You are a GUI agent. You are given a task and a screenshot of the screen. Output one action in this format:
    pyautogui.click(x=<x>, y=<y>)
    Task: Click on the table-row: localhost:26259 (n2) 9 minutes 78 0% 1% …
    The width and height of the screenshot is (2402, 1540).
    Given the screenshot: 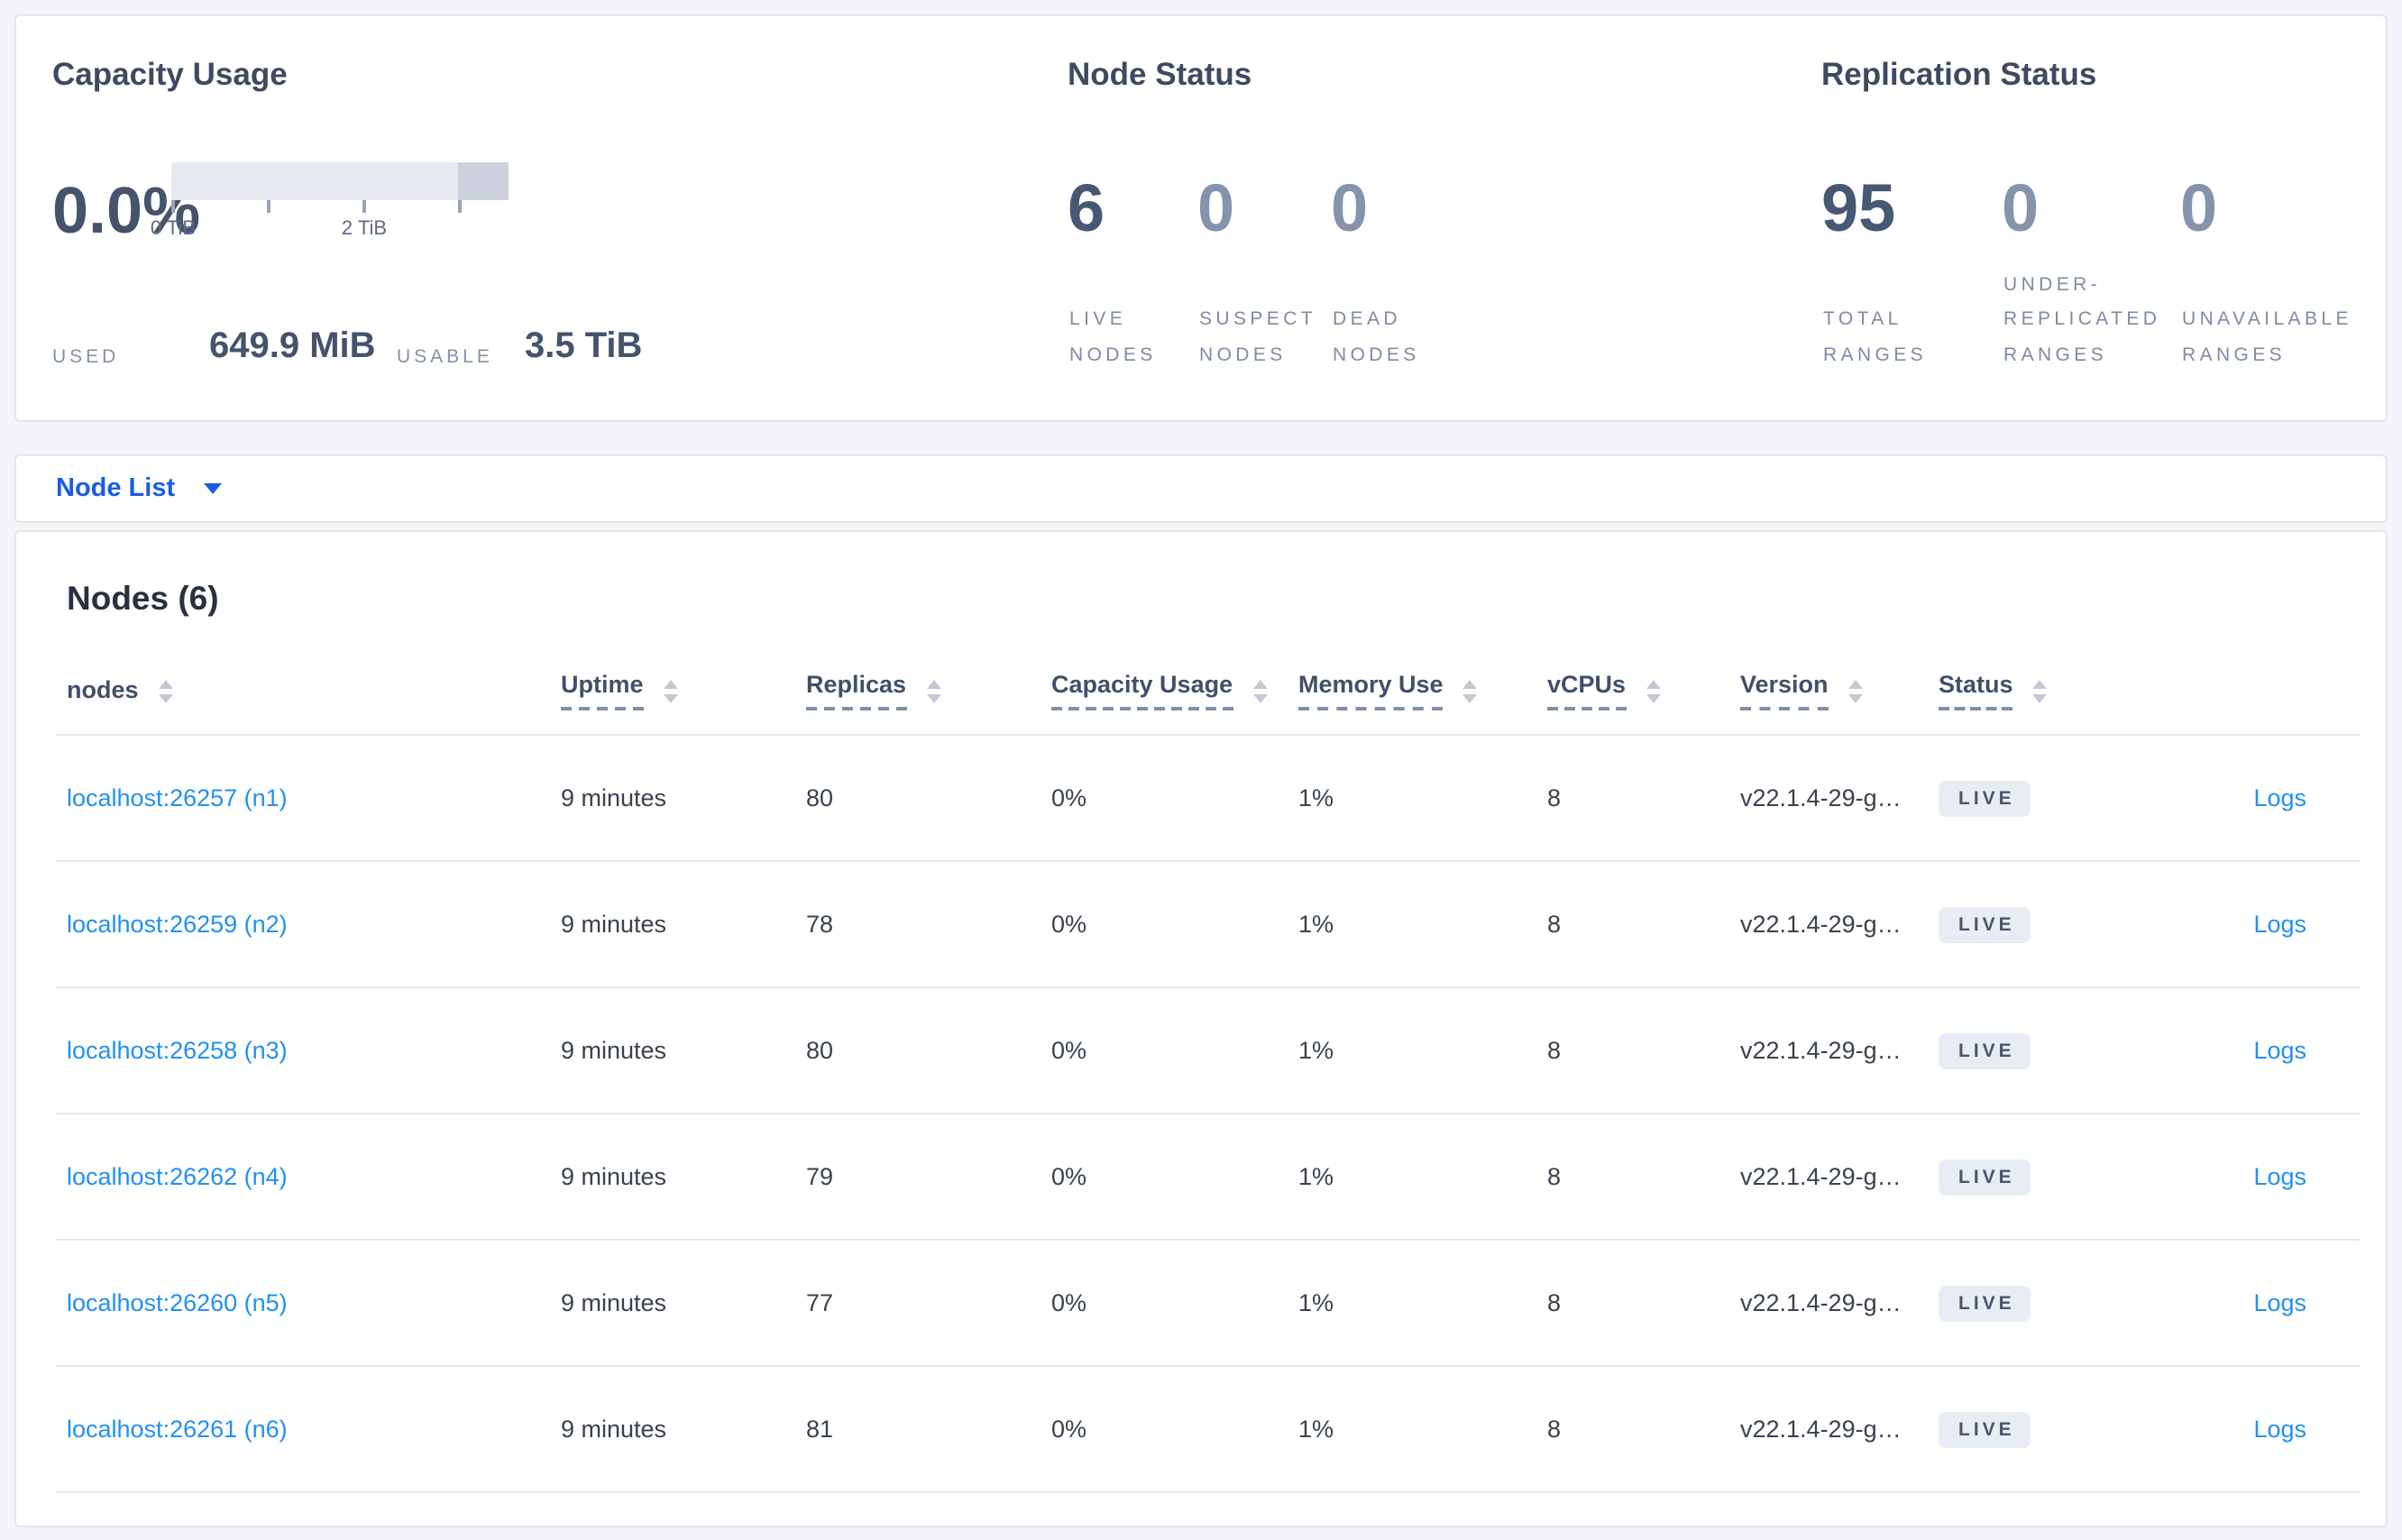 What is the action you would take?
    pyautogui.click(x=1208, y=925)
    